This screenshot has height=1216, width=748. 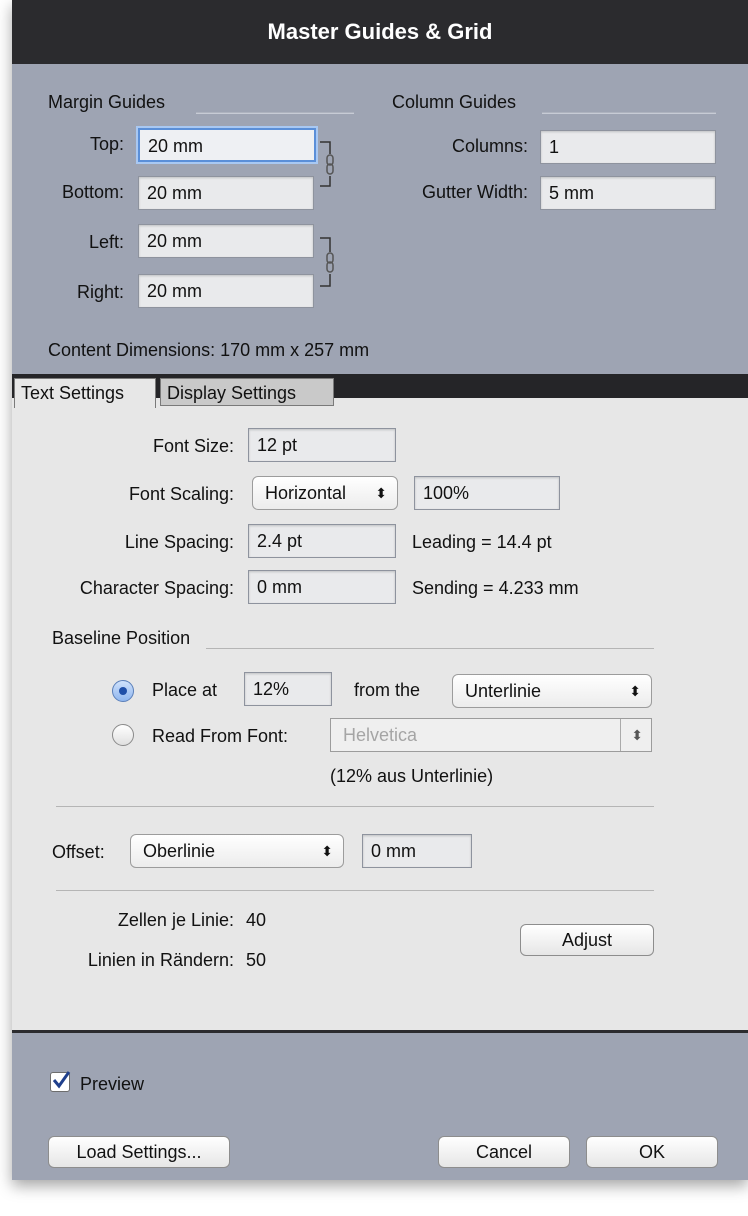 I want to click on top-label: Top:, so click(x=106, y=144).